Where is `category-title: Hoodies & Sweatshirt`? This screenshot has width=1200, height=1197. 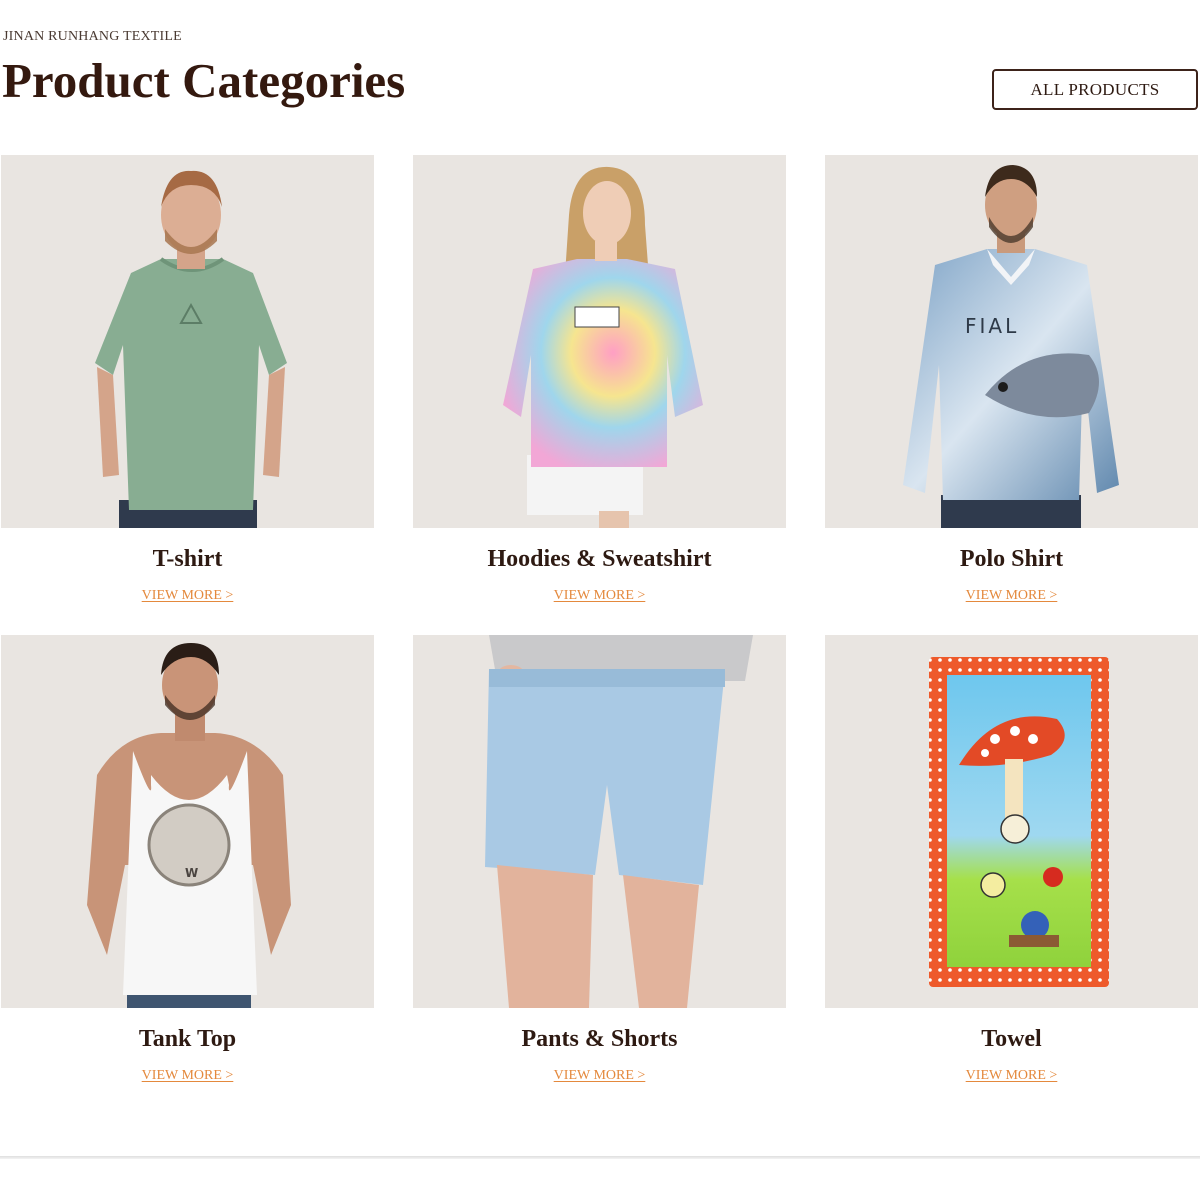
category-title: Hoodies & Sweatshirt is located at coordinates (599, 559).